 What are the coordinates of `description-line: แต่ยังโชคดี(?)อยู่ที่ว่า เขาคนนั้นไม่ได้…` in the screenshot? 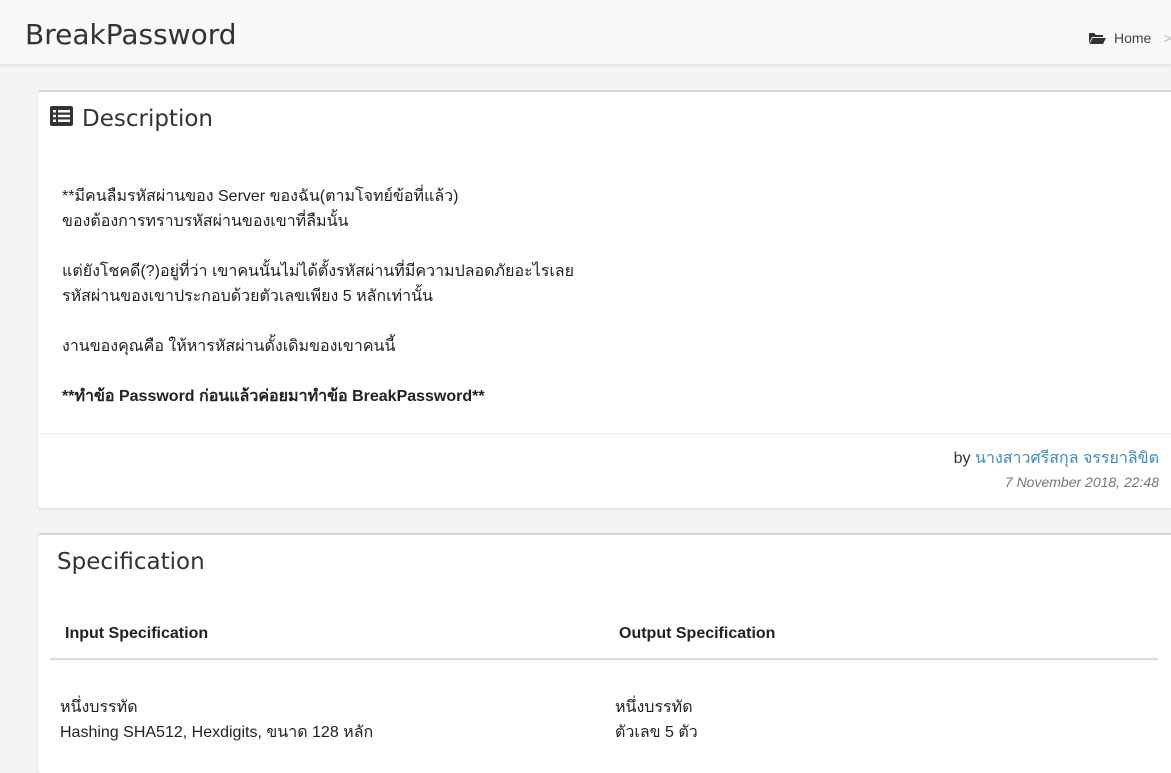 It's located at (318, 271).